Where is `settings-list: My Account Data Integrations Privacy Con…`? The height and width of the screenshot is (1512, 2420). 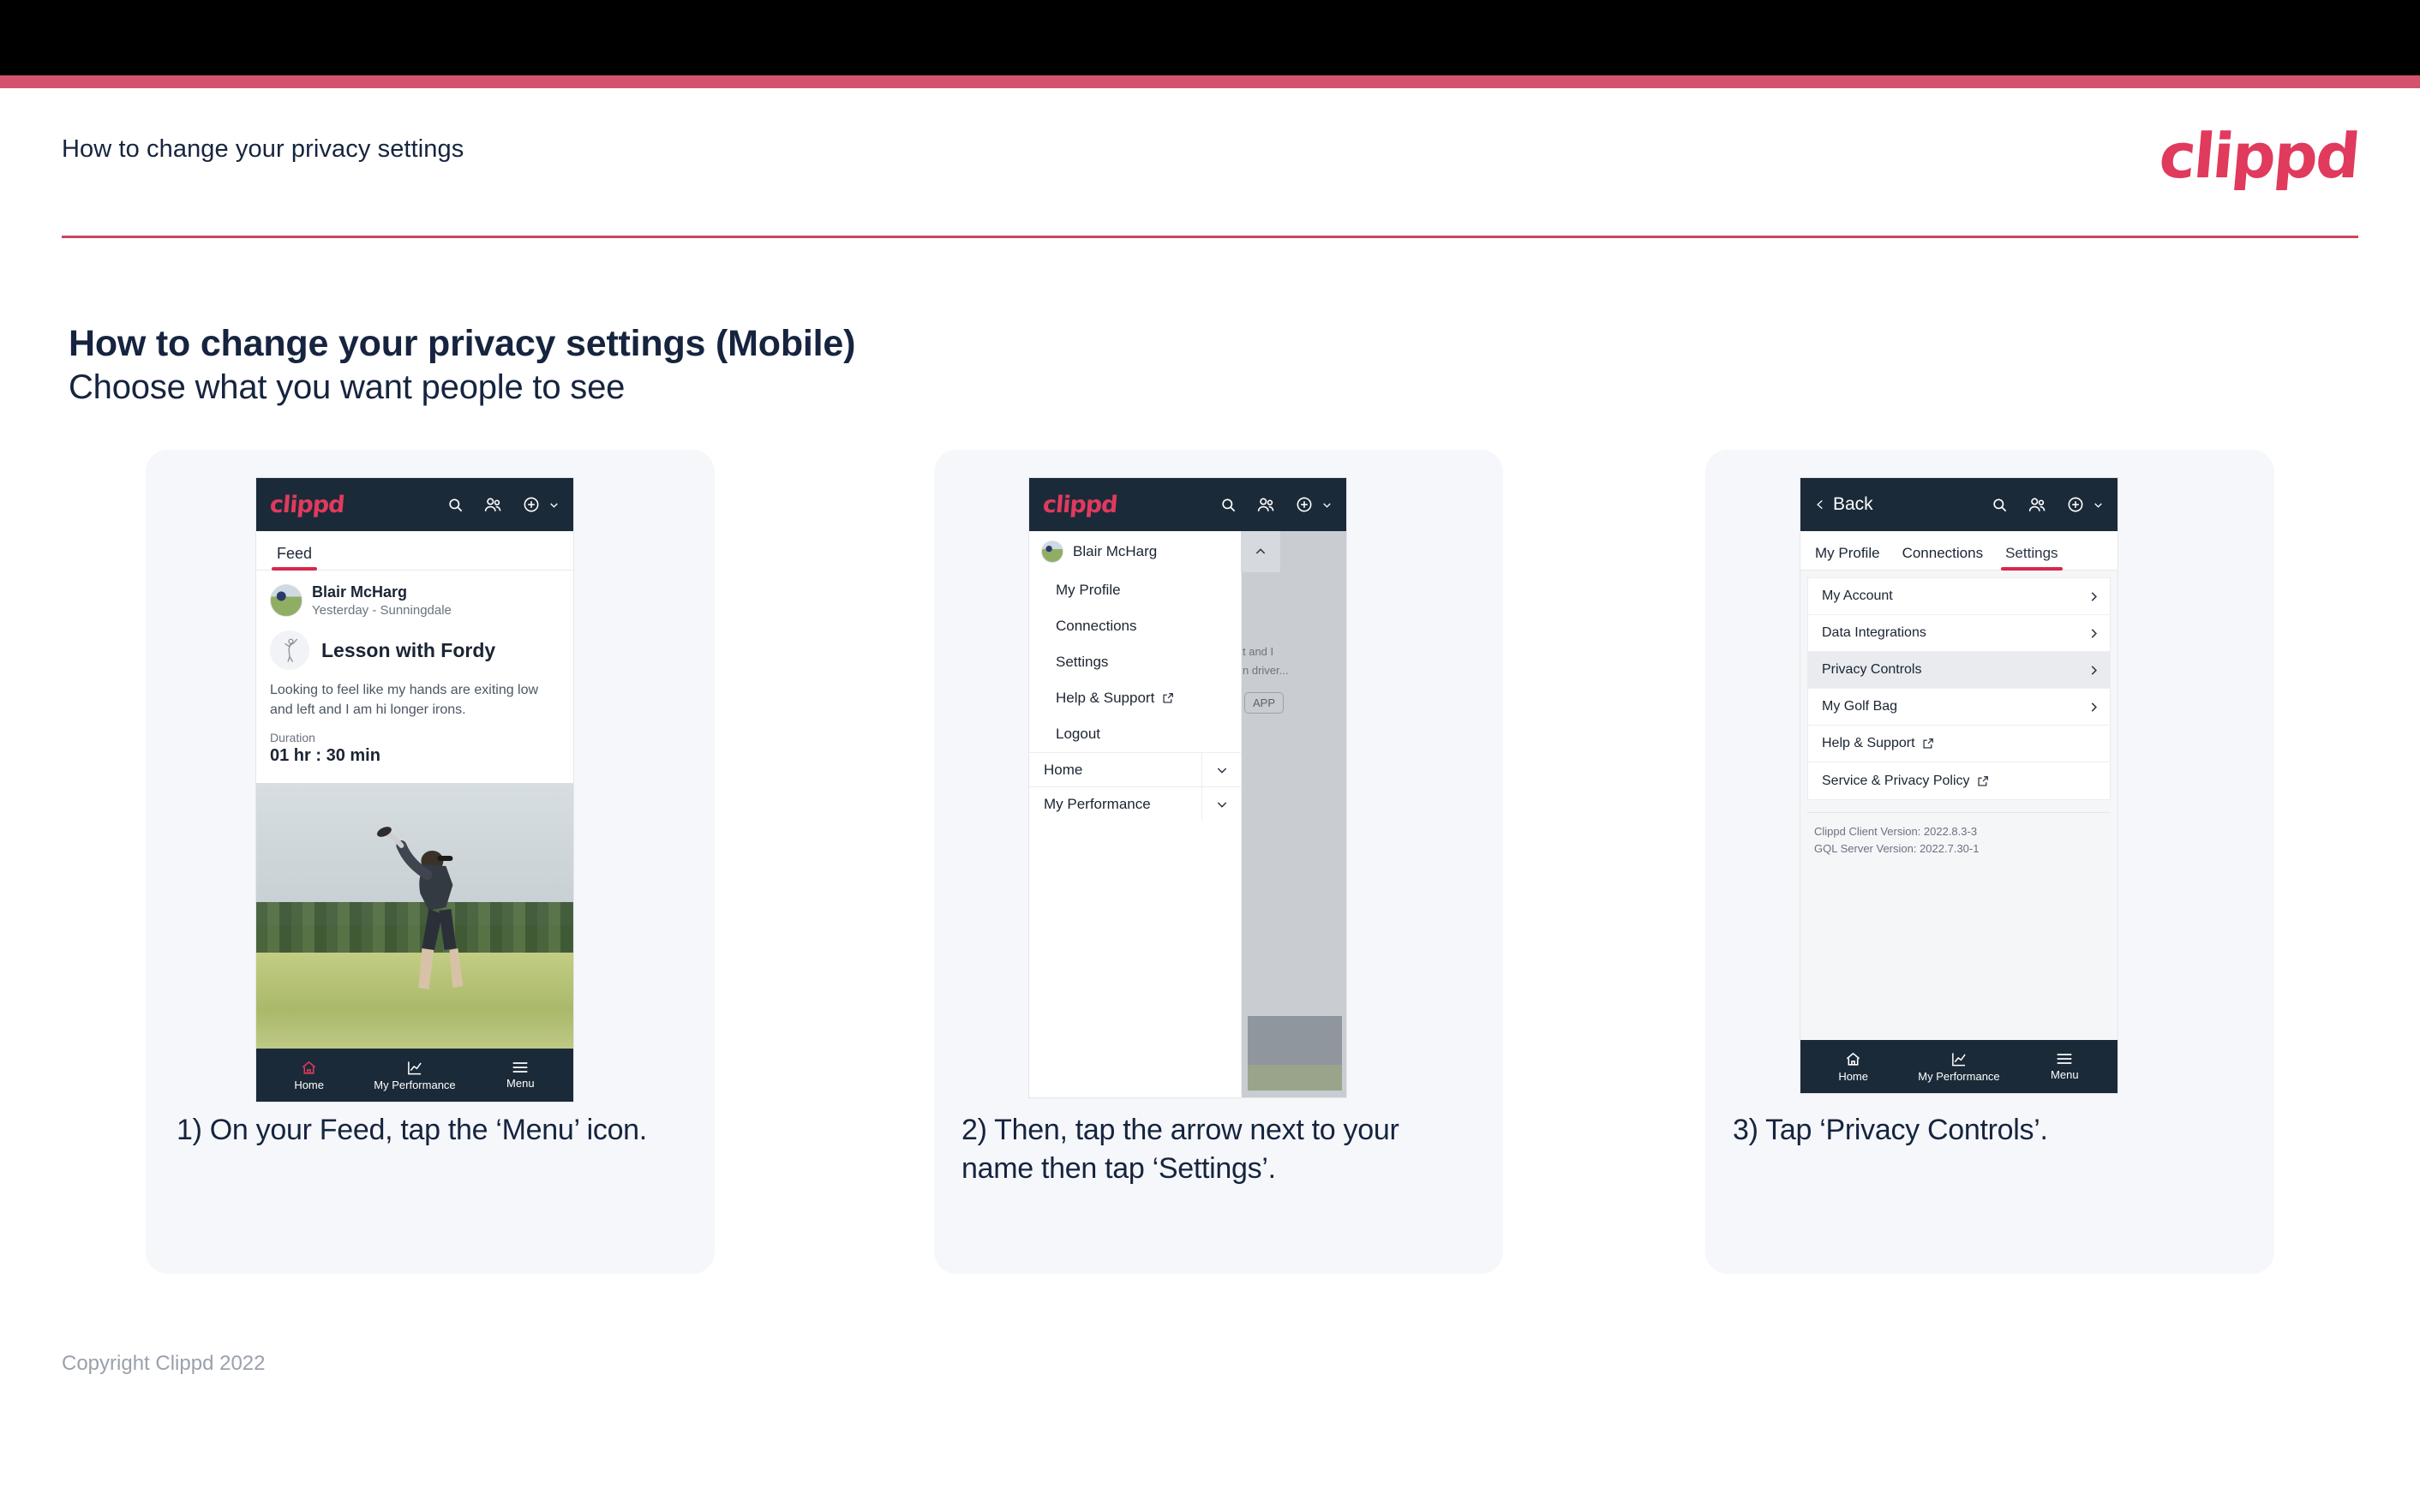 settings-list: My Account Data Integrations Privacy Con… is located at coordinates (1959, 688).